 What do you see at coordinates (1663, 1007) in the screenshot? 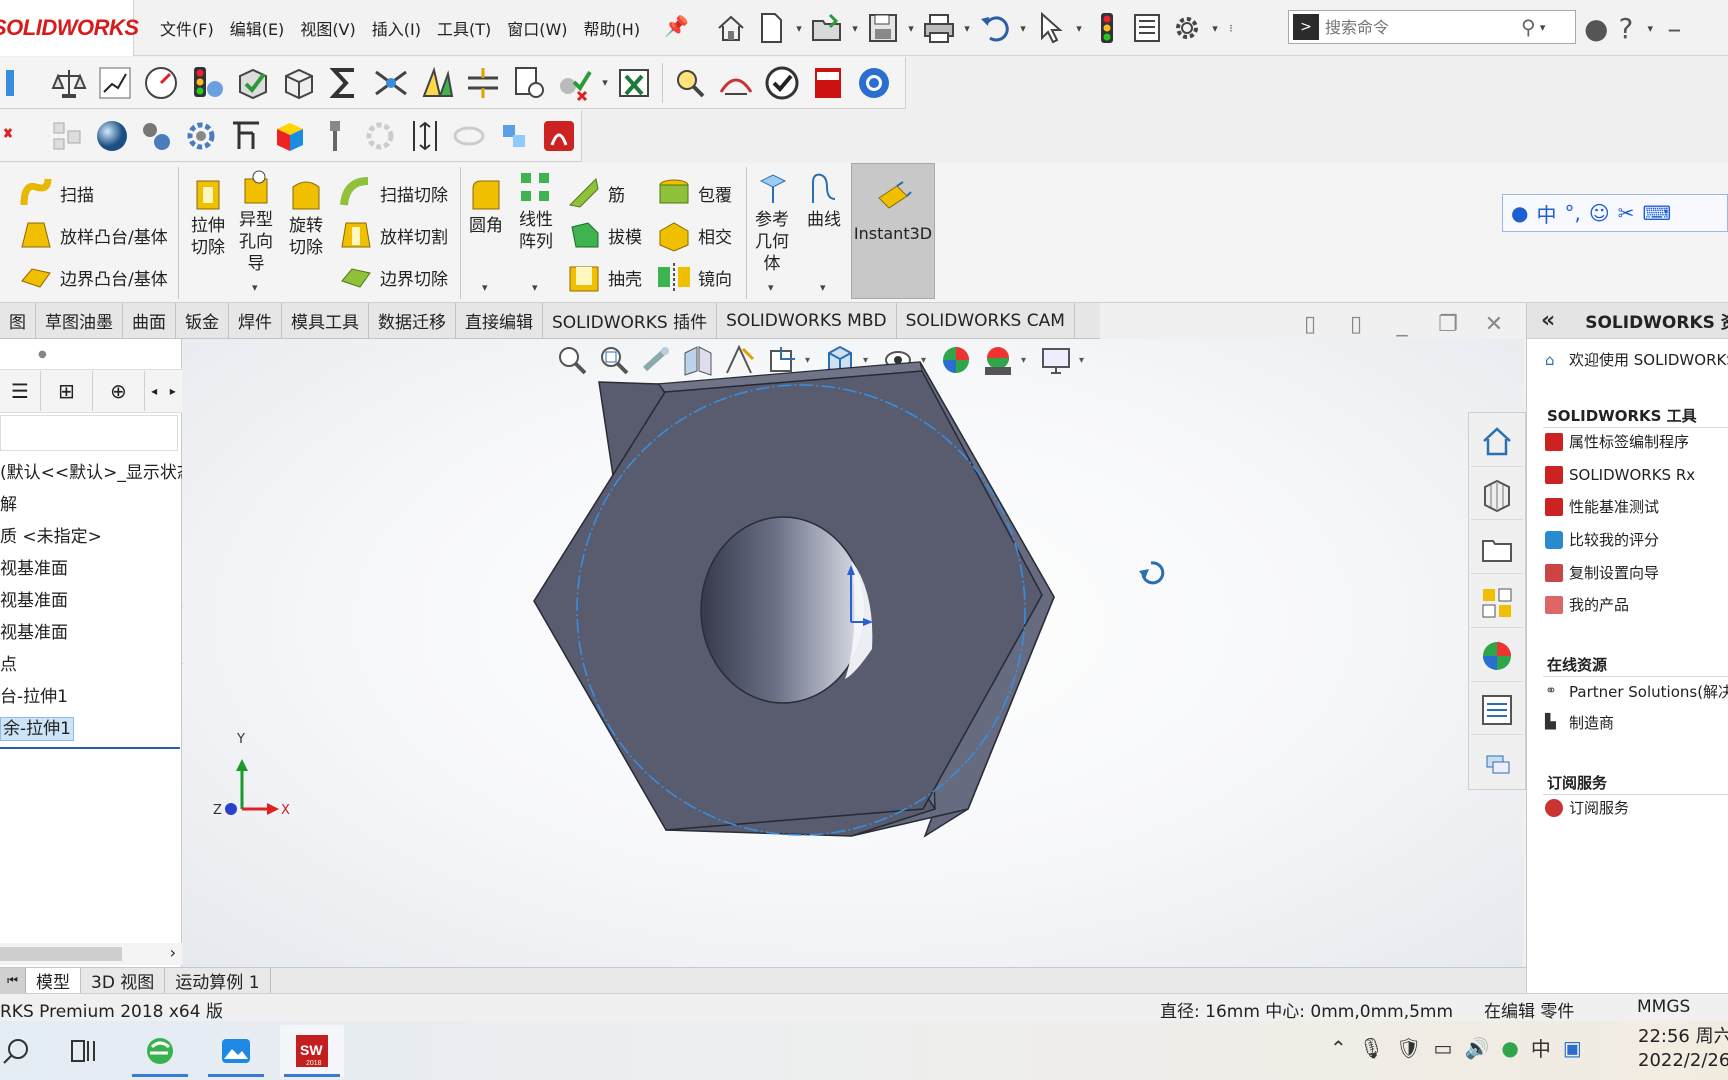
I see `units-selector: MMGS` at bounding box center [1663, 1007].